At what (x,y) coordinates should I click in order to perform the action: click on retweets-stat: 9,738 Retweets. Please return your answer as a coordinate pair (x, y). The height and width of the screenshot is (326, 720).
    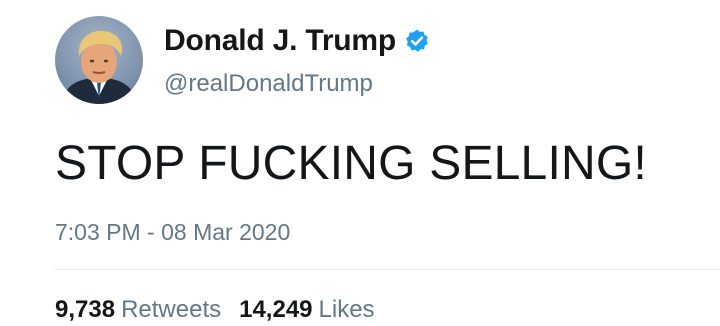
    Looking at the image, I should click on (138, 310).